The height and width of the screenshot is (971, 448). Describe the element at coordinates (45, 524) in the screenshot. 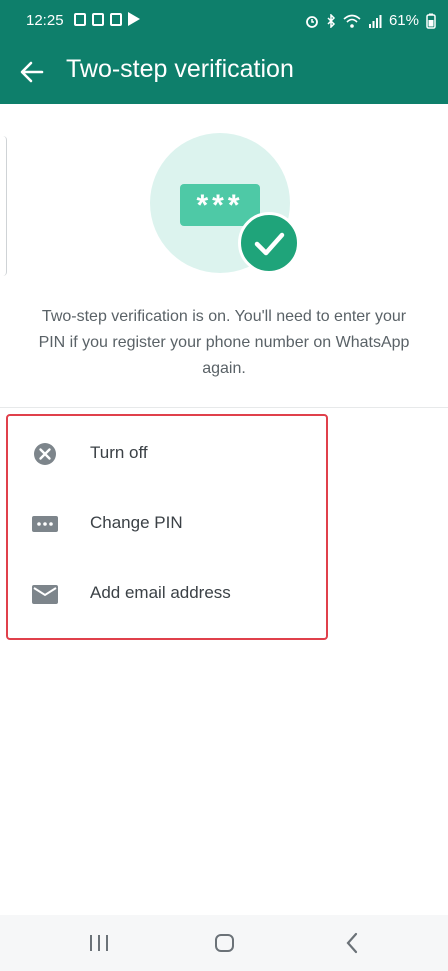

I see `pin-dots-icon` at that location.